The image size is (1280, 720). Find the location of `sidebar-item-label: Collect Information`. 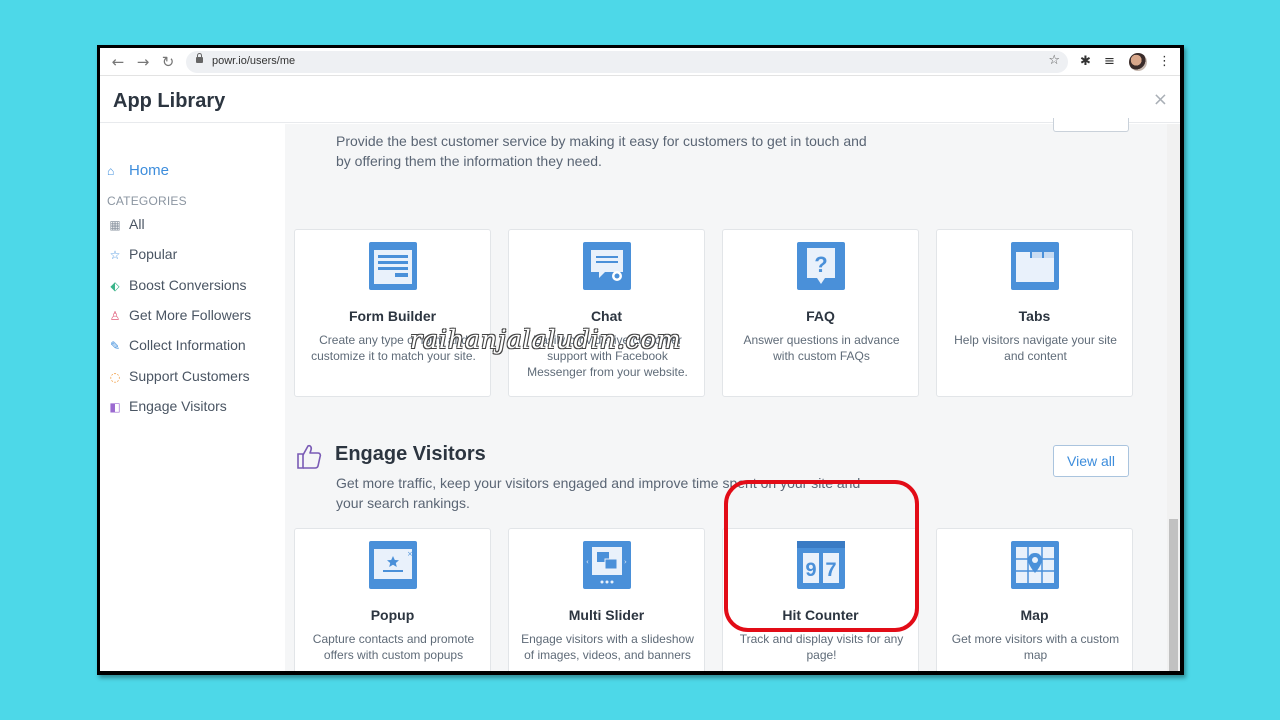

sidebar-item-label: Collect Information is located at coordinates (187, 345).